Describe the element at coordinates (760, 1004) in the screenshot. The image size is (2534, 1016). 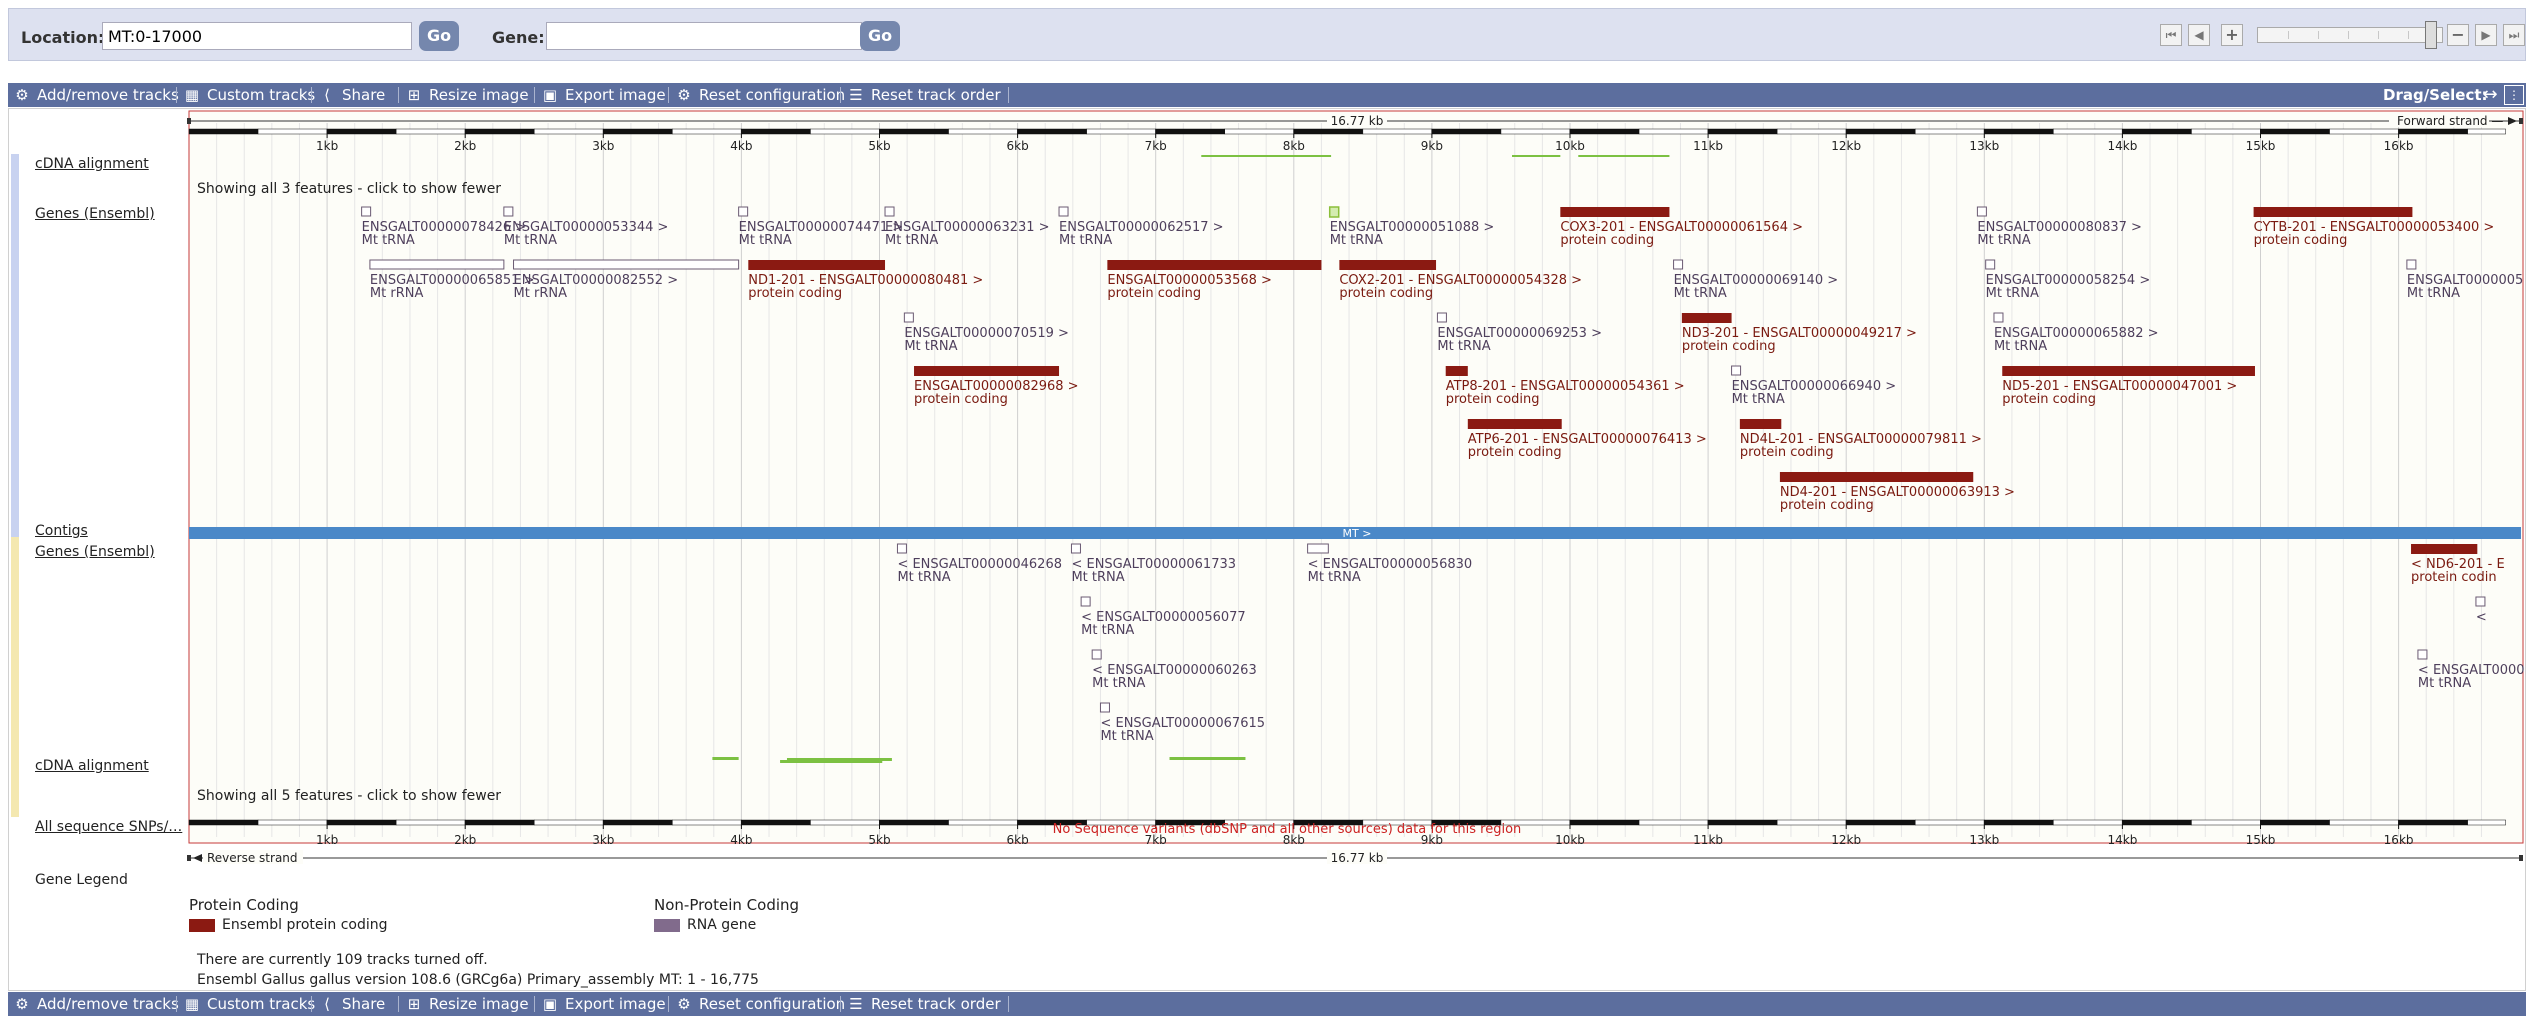
I see `reset-configuration-button-bottom: ⚙ Reset configuration` at that location.